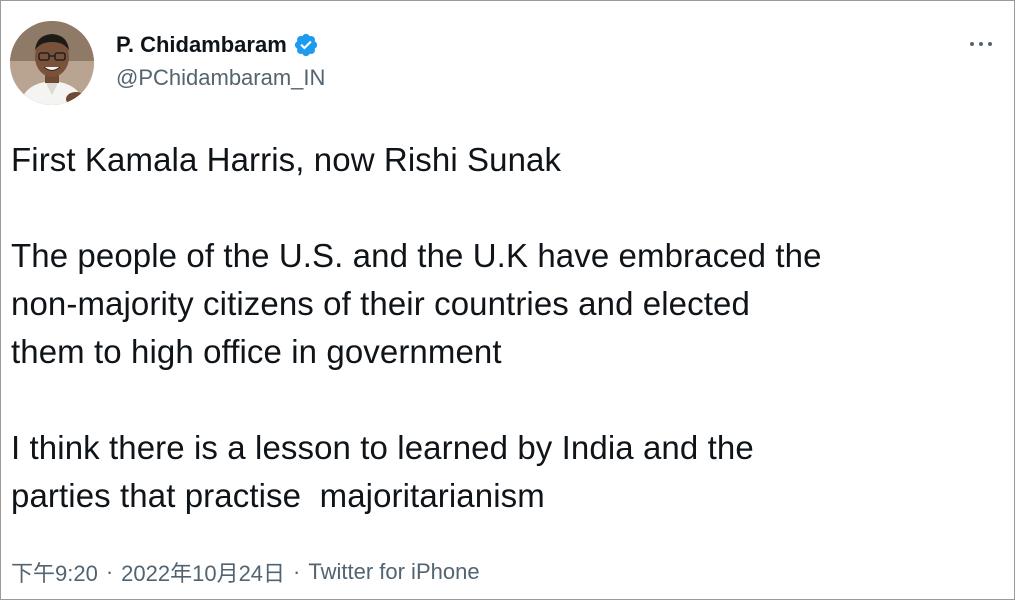  I want to click on more-options-button, so click(981, 44).